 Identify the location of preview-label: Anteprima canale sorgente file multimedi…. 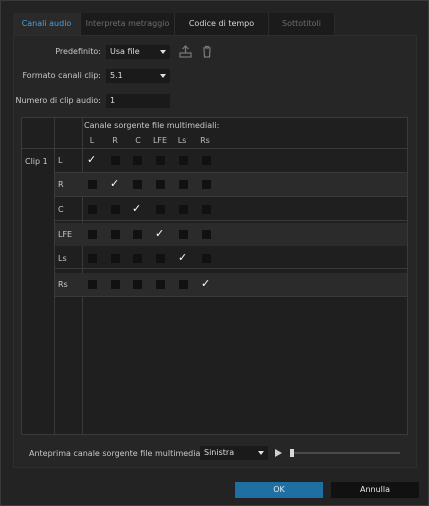
(118, 453).